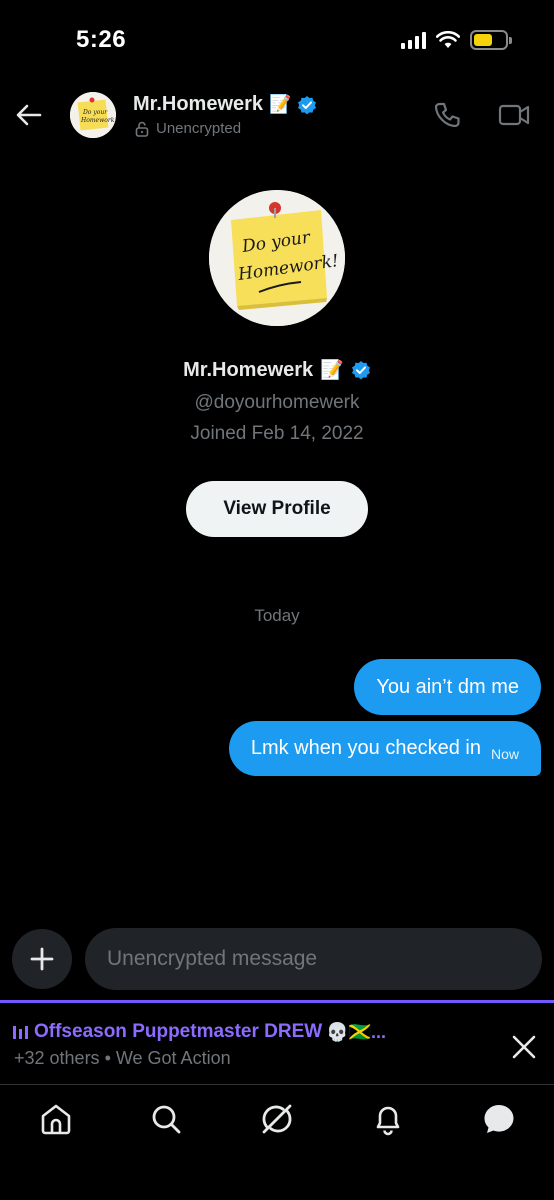  Describe the element at coordinates (56, 1119) in the screenshot. I see `home-icon` at that location.